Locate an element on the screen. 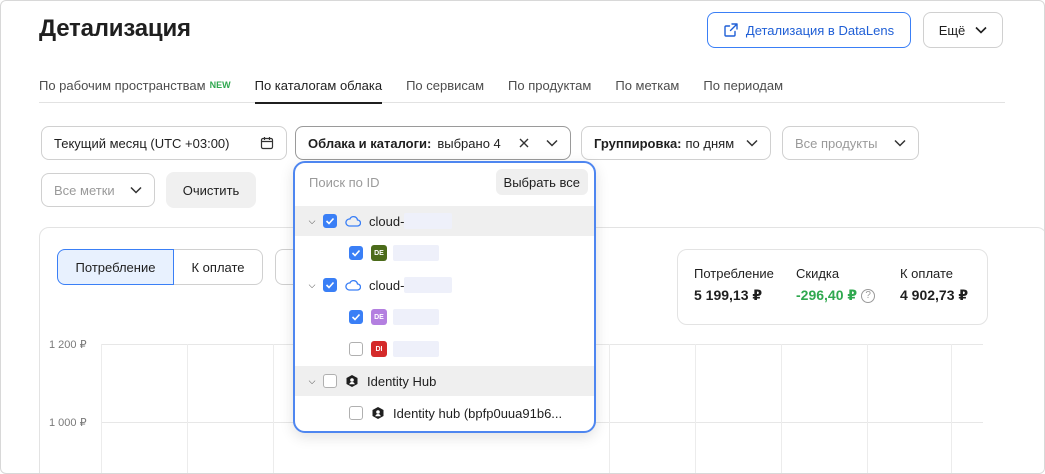 Image resolution: width=1045 pixels, height=474 pixels. datalens-button-label: Детализация в DataLens is located at coordinates (820, 30).